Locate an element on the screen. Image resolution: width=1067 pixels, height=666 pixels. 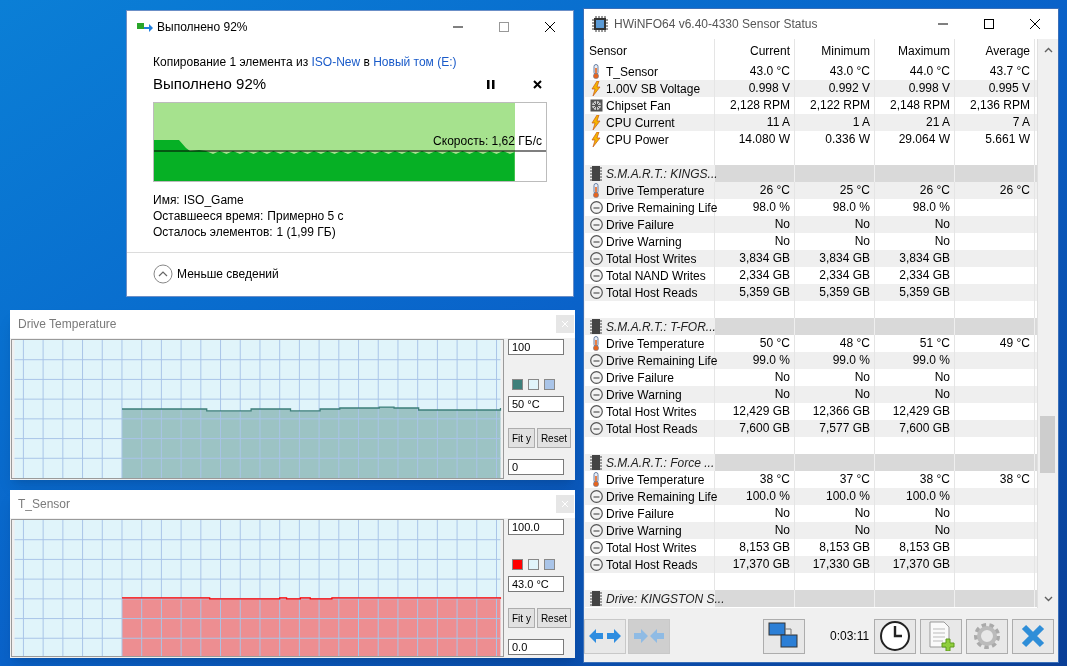
speed-label: Скорость: 1,62 ГБ/с is located at coordinates (487, 141).